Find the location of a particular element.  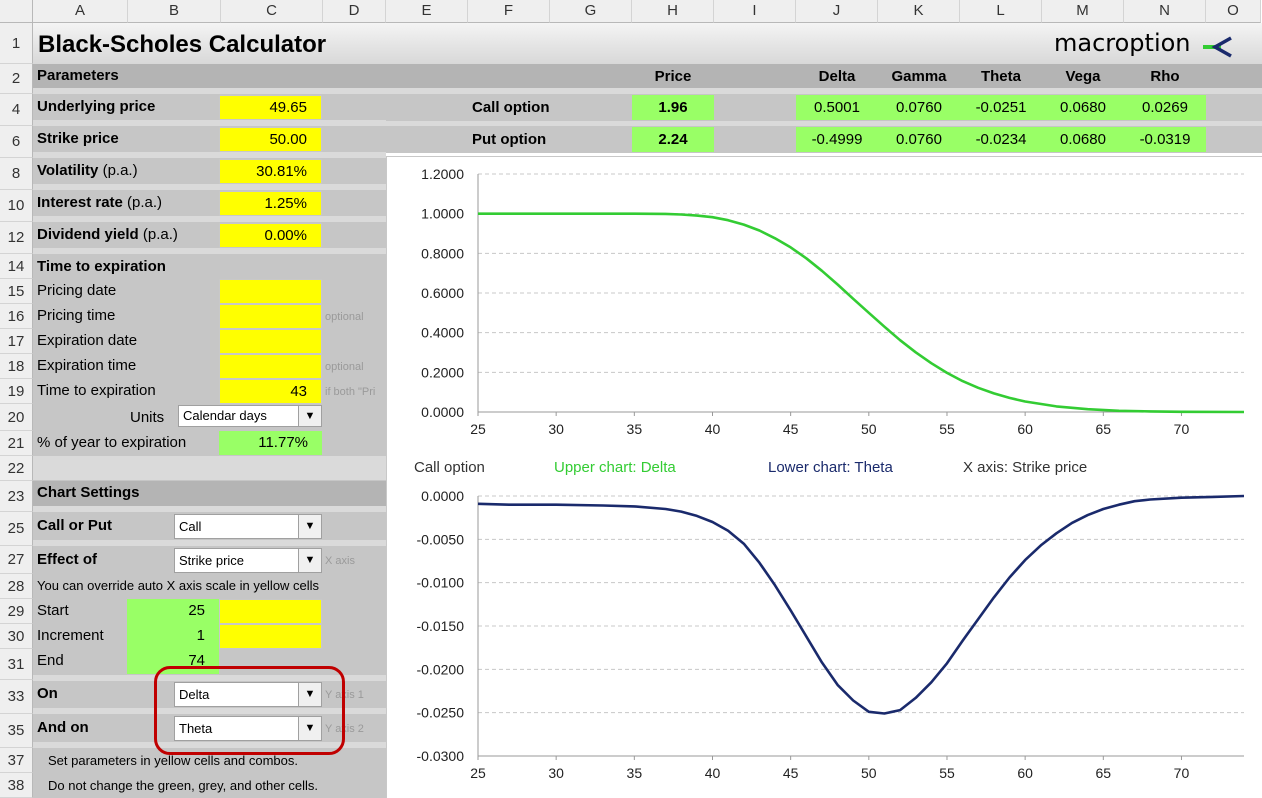

pricing-date-input is located at coordinates (270, 291).